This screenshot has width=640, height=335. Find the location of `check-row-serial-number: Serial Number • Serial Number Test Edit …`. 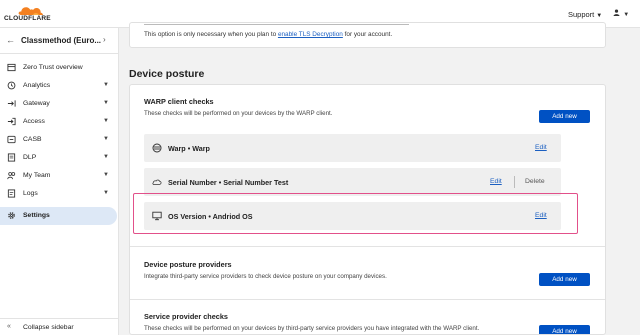

check-row-serial-number: Serial Number • Serial Number Test Edit … is located at coordinates (352, 182).